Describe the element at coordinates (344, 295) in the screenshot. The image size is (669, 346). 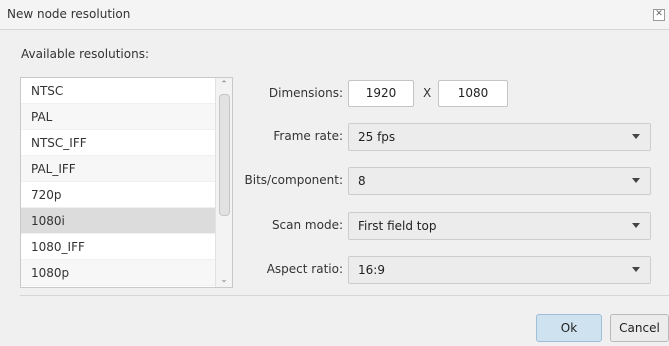
I see `button-divider` at that location.